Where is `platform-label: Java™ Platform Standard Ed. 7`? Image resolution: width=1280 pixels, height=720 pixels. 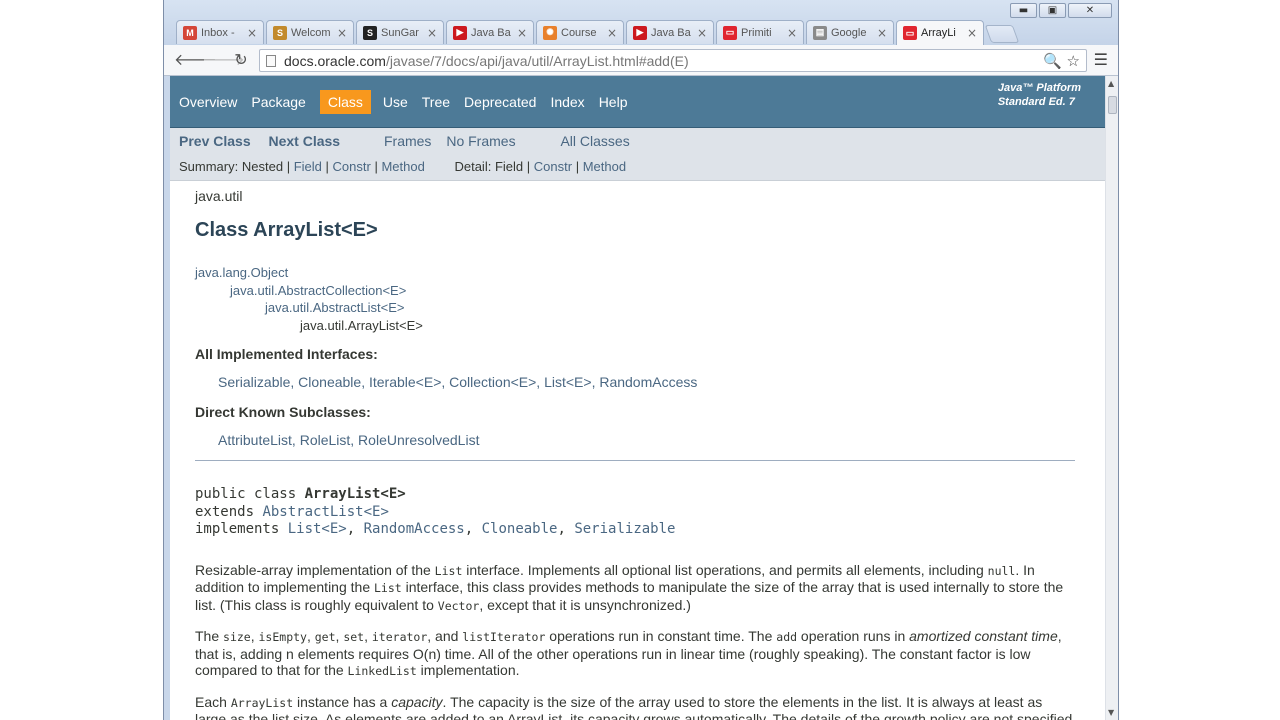 platform-label: Java™ Platform Standard Ed. 7 is located at coordinates (1039, 95).